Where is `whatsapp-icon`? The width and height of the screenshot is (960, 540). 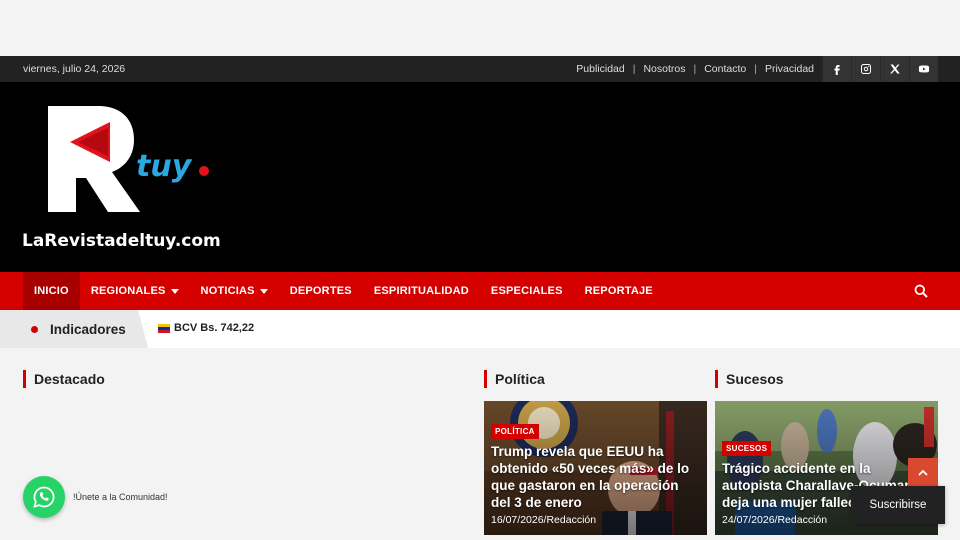 whatsapp-icon is located at coordinates (44, 497).